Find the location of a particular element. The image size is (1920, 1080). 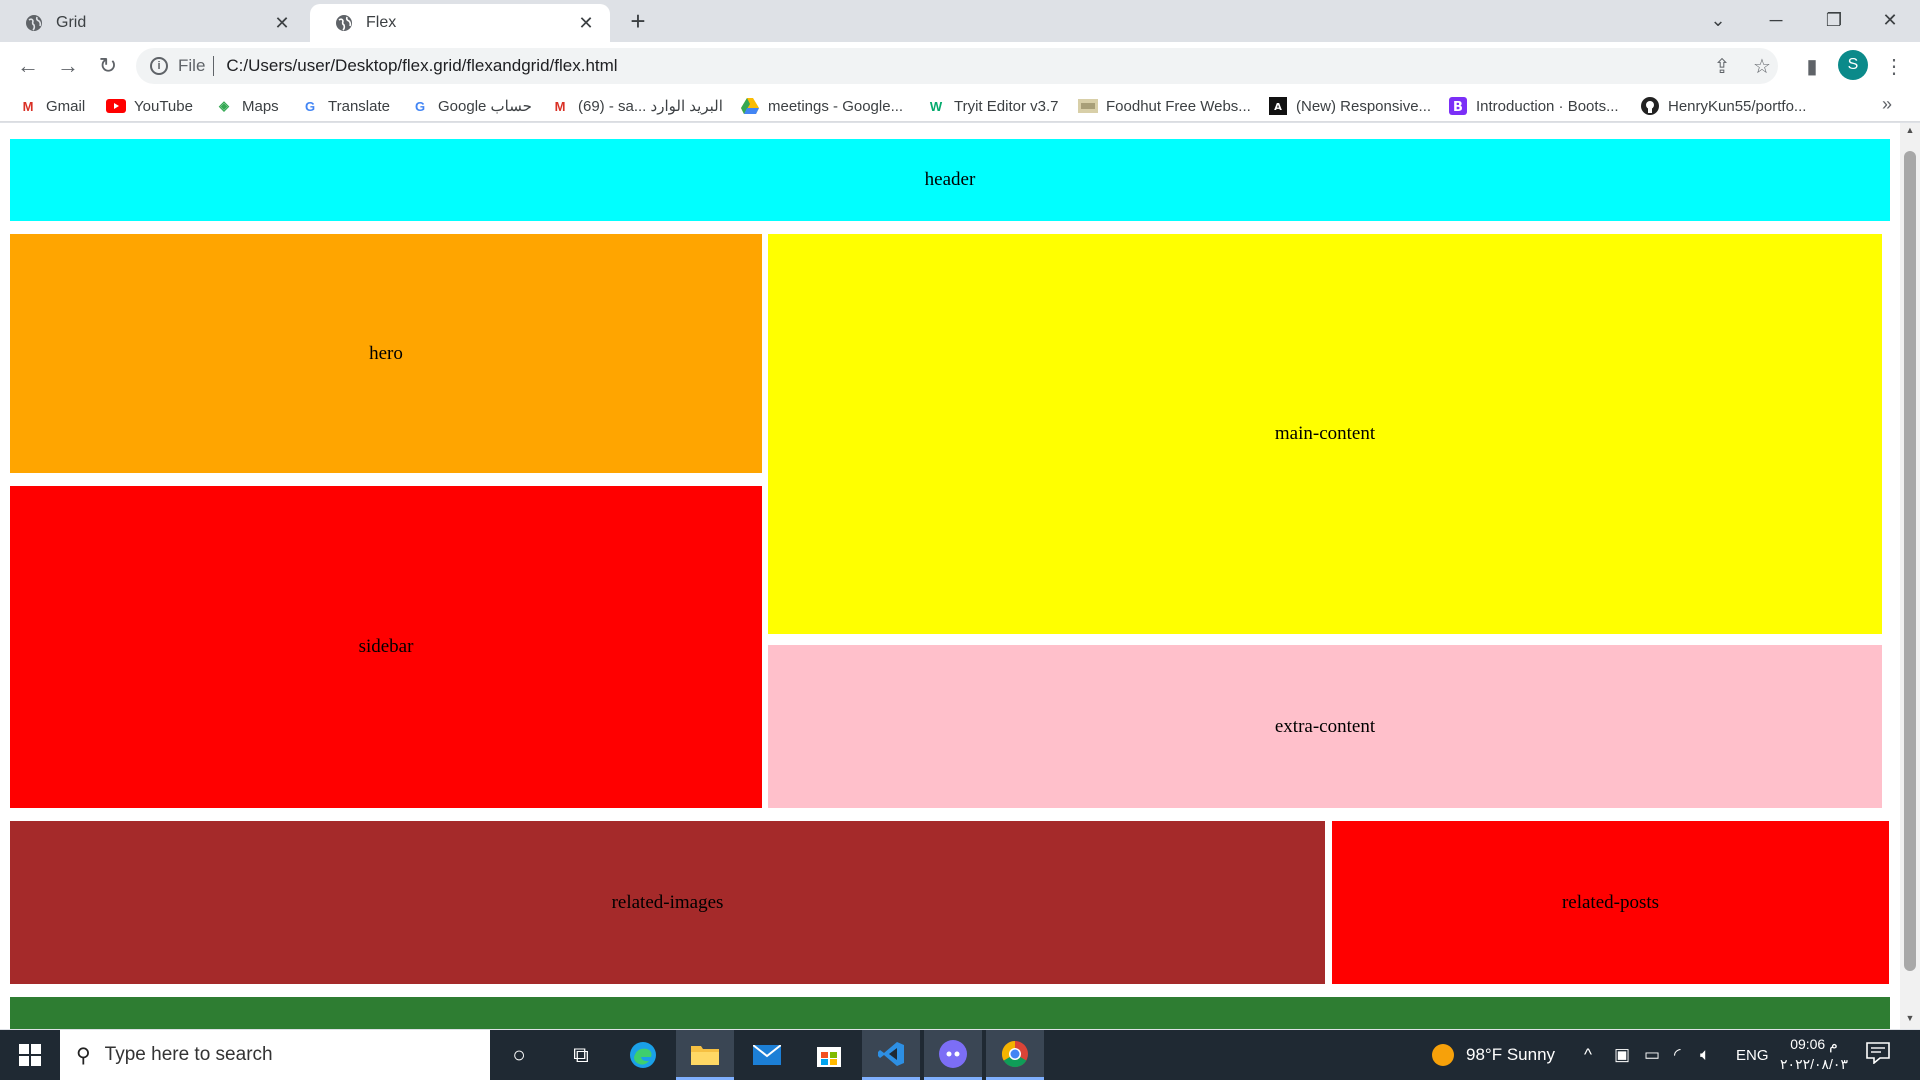

weather-text: 98°F Sunny is located at coordinates (1511, 1054).